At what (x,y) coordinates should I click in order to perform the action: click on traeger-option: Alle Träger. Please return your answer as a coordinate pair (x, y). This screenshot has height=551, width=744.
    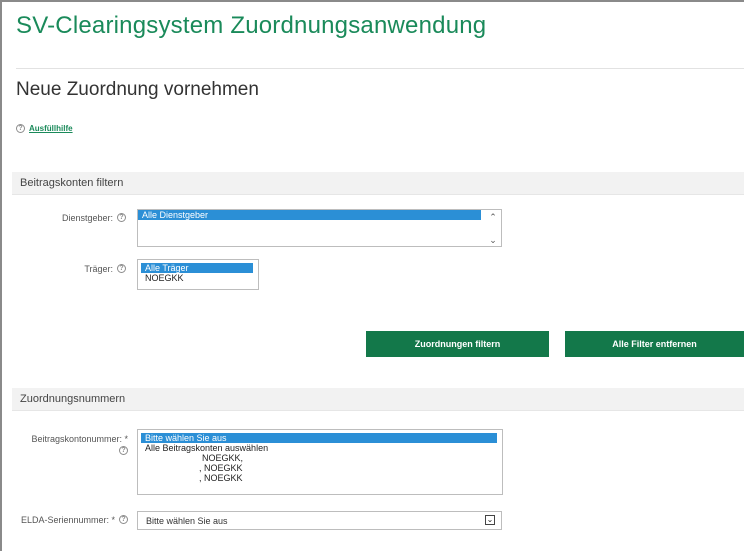
    Looking at the image, I should click on (197, 268).